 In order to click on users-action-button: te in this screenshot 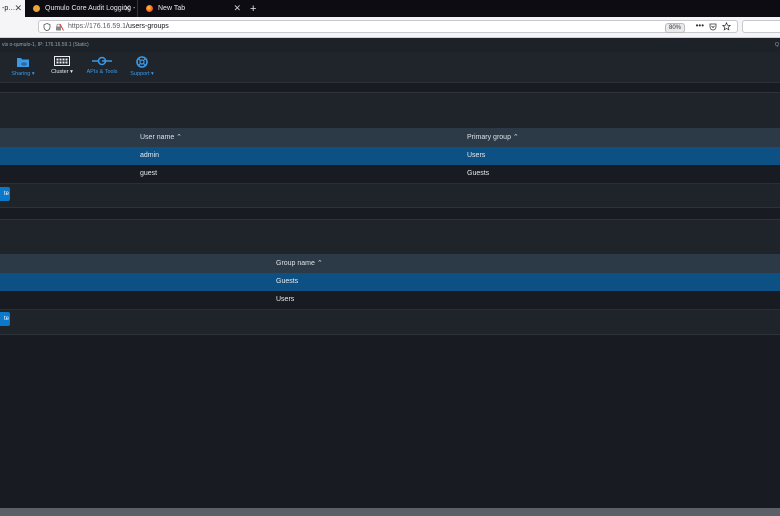, I will do `click(5, 194)`.